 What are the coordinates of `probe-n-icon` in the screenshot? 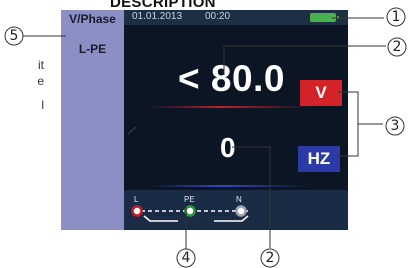 It's located at (241, 211).